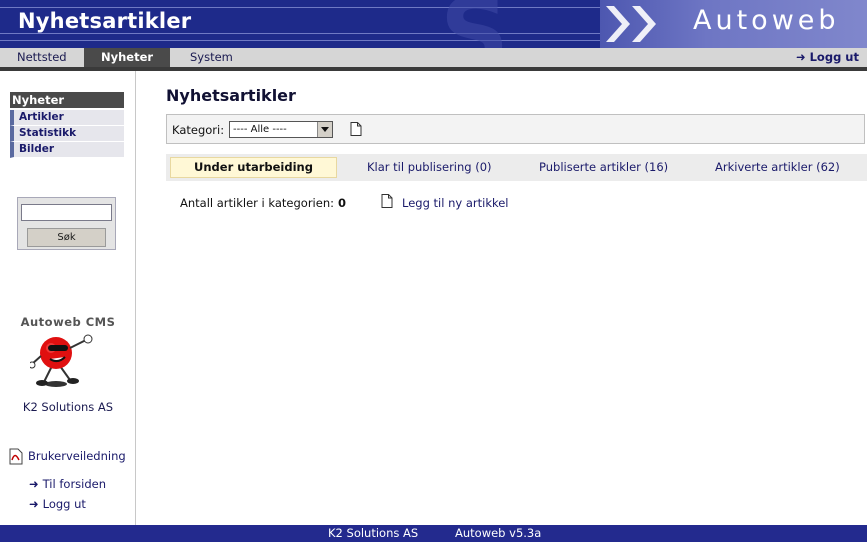 The image size is (867, 542). Describe the element at coordinates (766, 20) in the screenshot. I see `brand-logo-text: Autoweb` at that location.